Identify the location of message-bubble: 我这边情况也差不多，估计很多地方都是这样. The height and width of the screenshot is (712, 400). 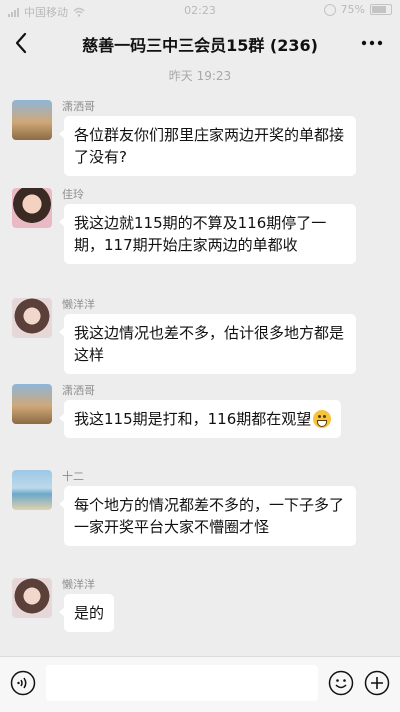
(207, 344).